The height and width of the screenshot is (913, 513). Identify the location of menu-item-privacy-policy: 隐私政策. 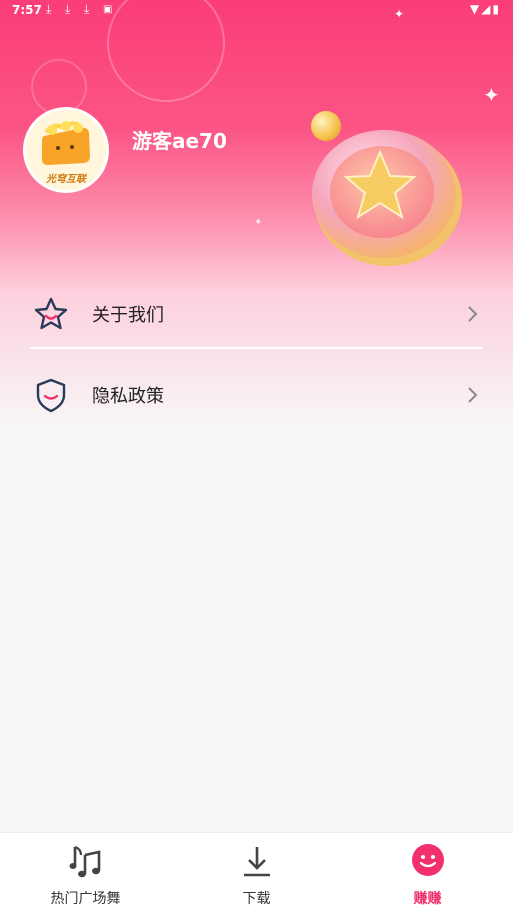
(256, 395).